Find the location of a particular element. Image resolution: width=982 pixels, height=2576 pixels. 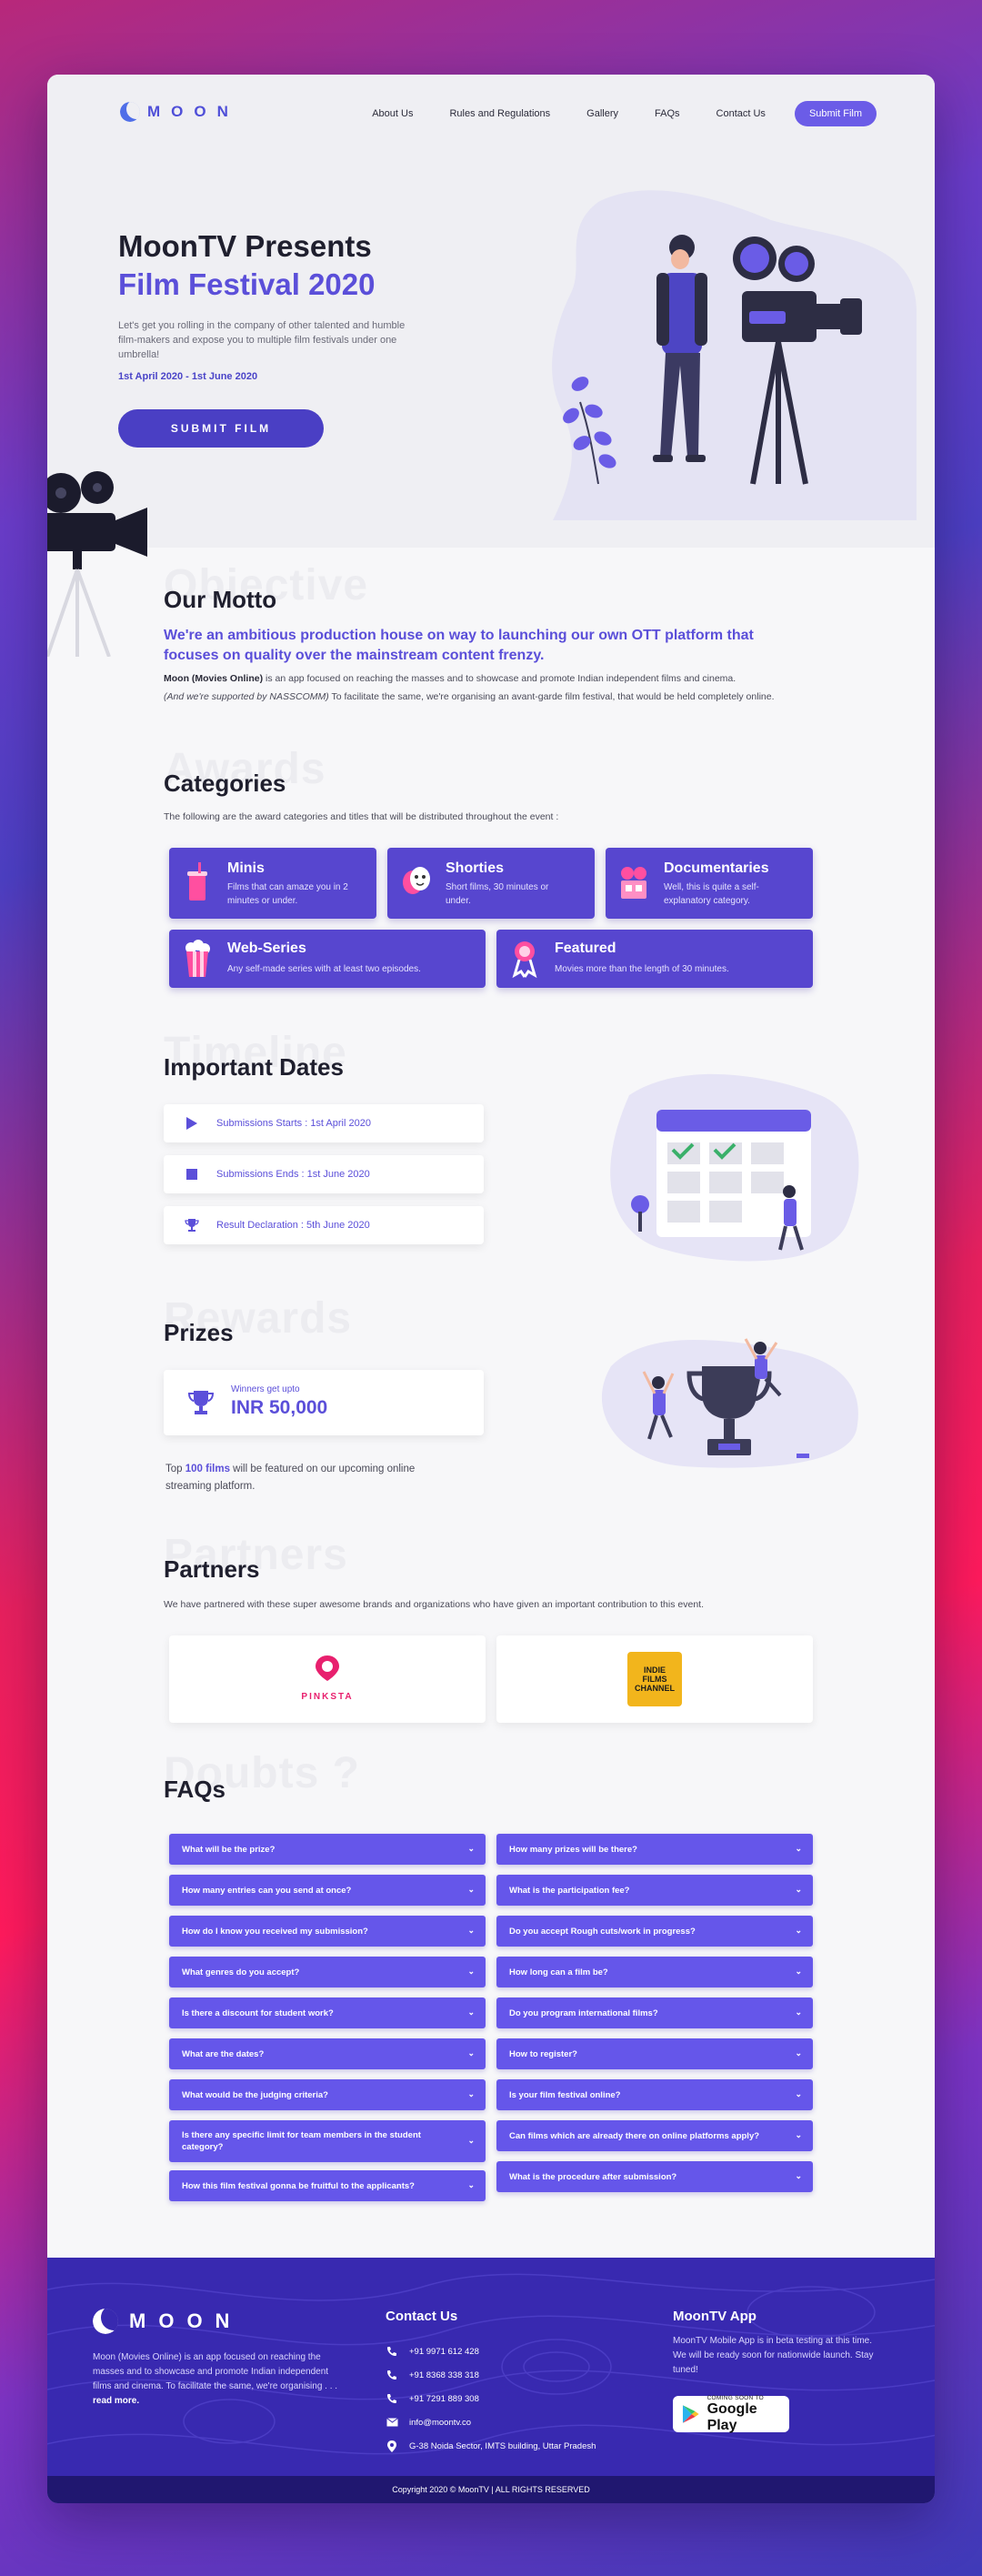

prizes-title: Prizes is located at coordinates (199, 1332).